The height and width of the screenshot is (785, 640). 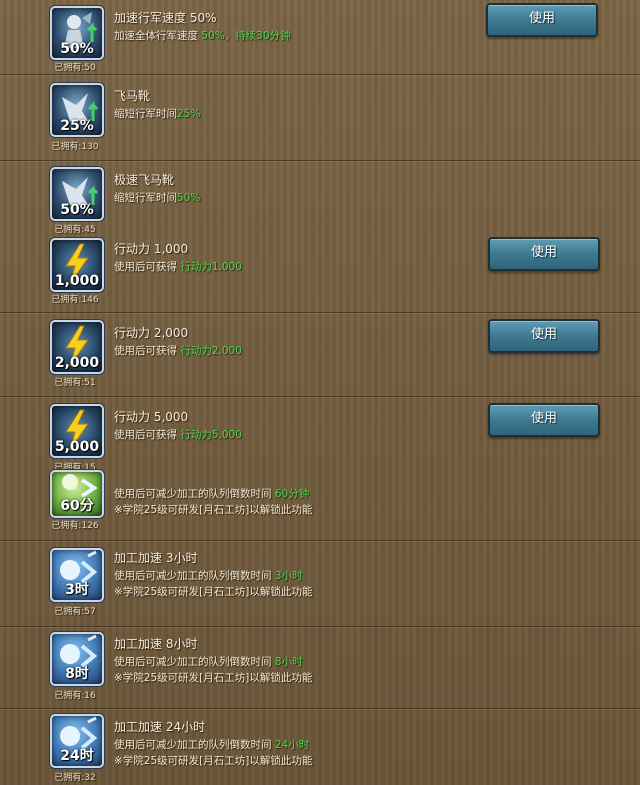 I want to click on item-title: 行动力 5,000, so click(x=151, y=417).